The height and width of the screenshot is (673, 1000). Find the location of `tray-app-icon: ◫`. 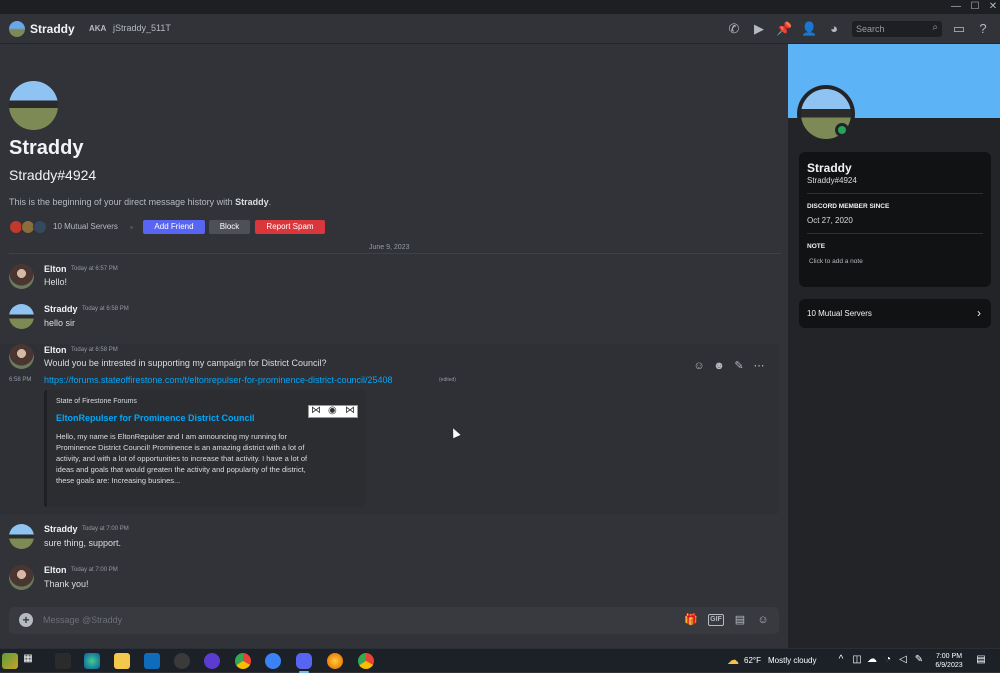

tray-app-icon: ◫ is located at coordinates (857, 659).